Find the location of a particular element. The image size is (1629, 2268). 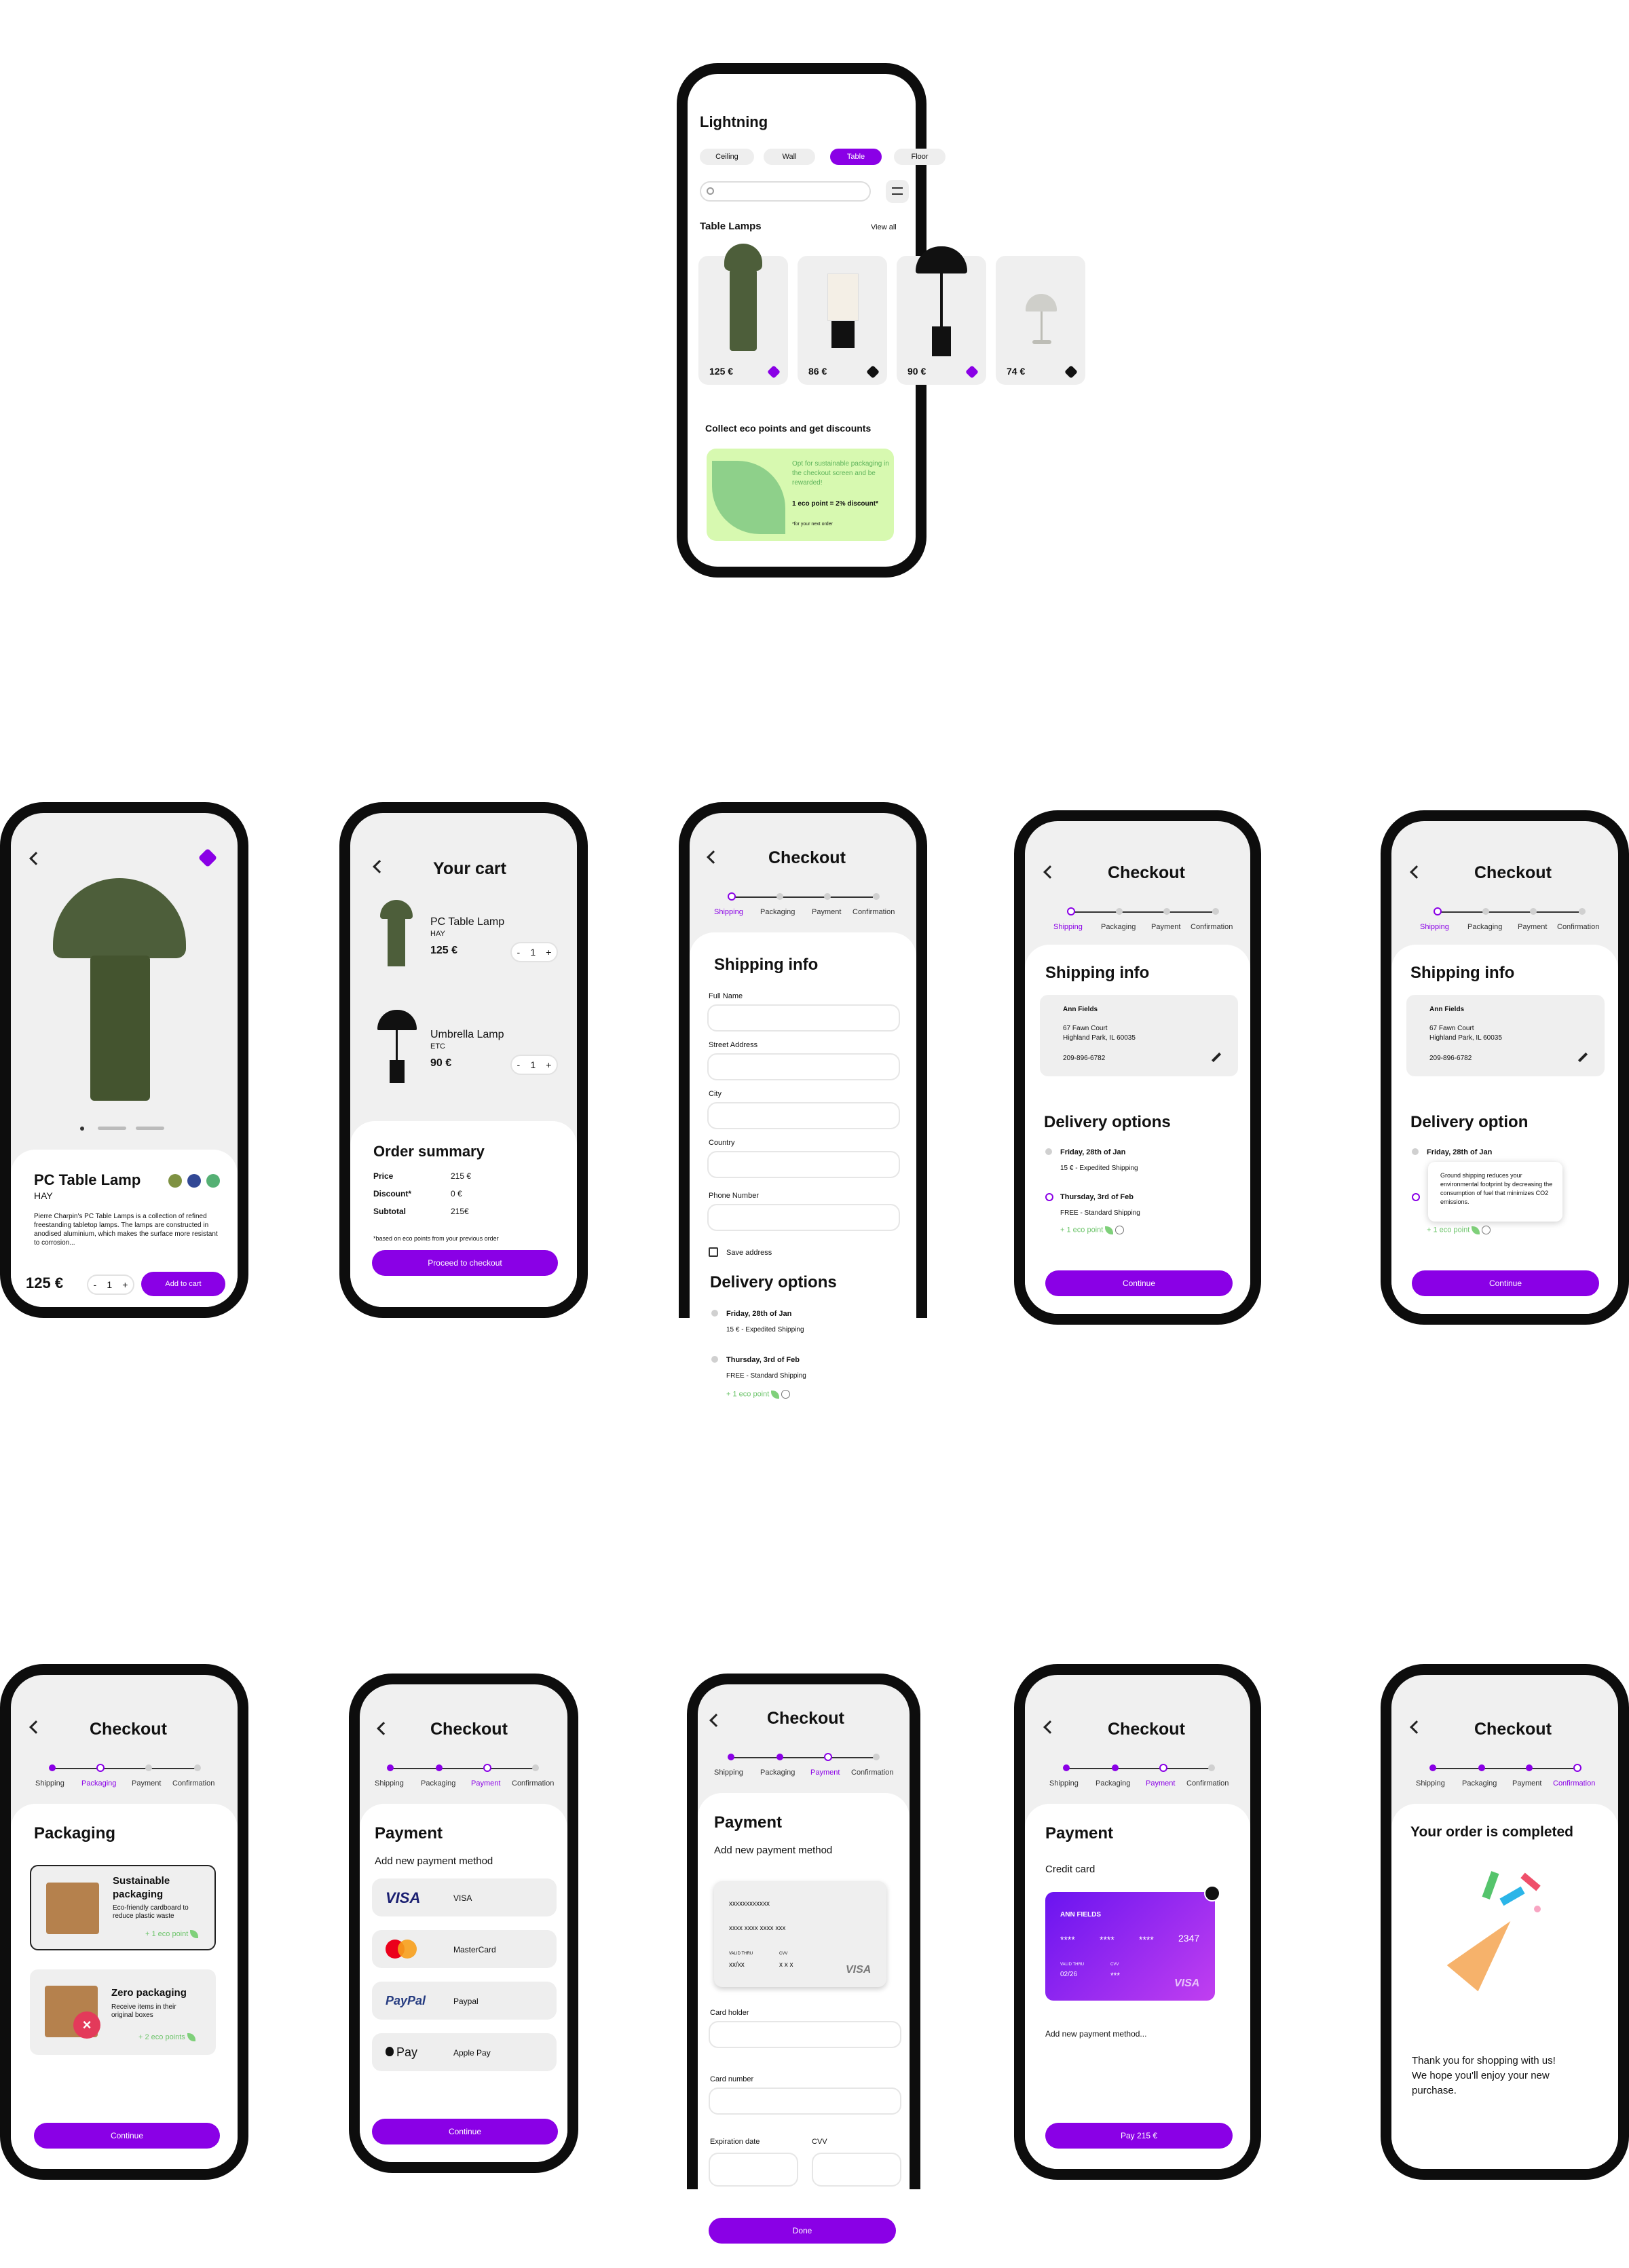

search-icon is located at coordinates (710, 191).